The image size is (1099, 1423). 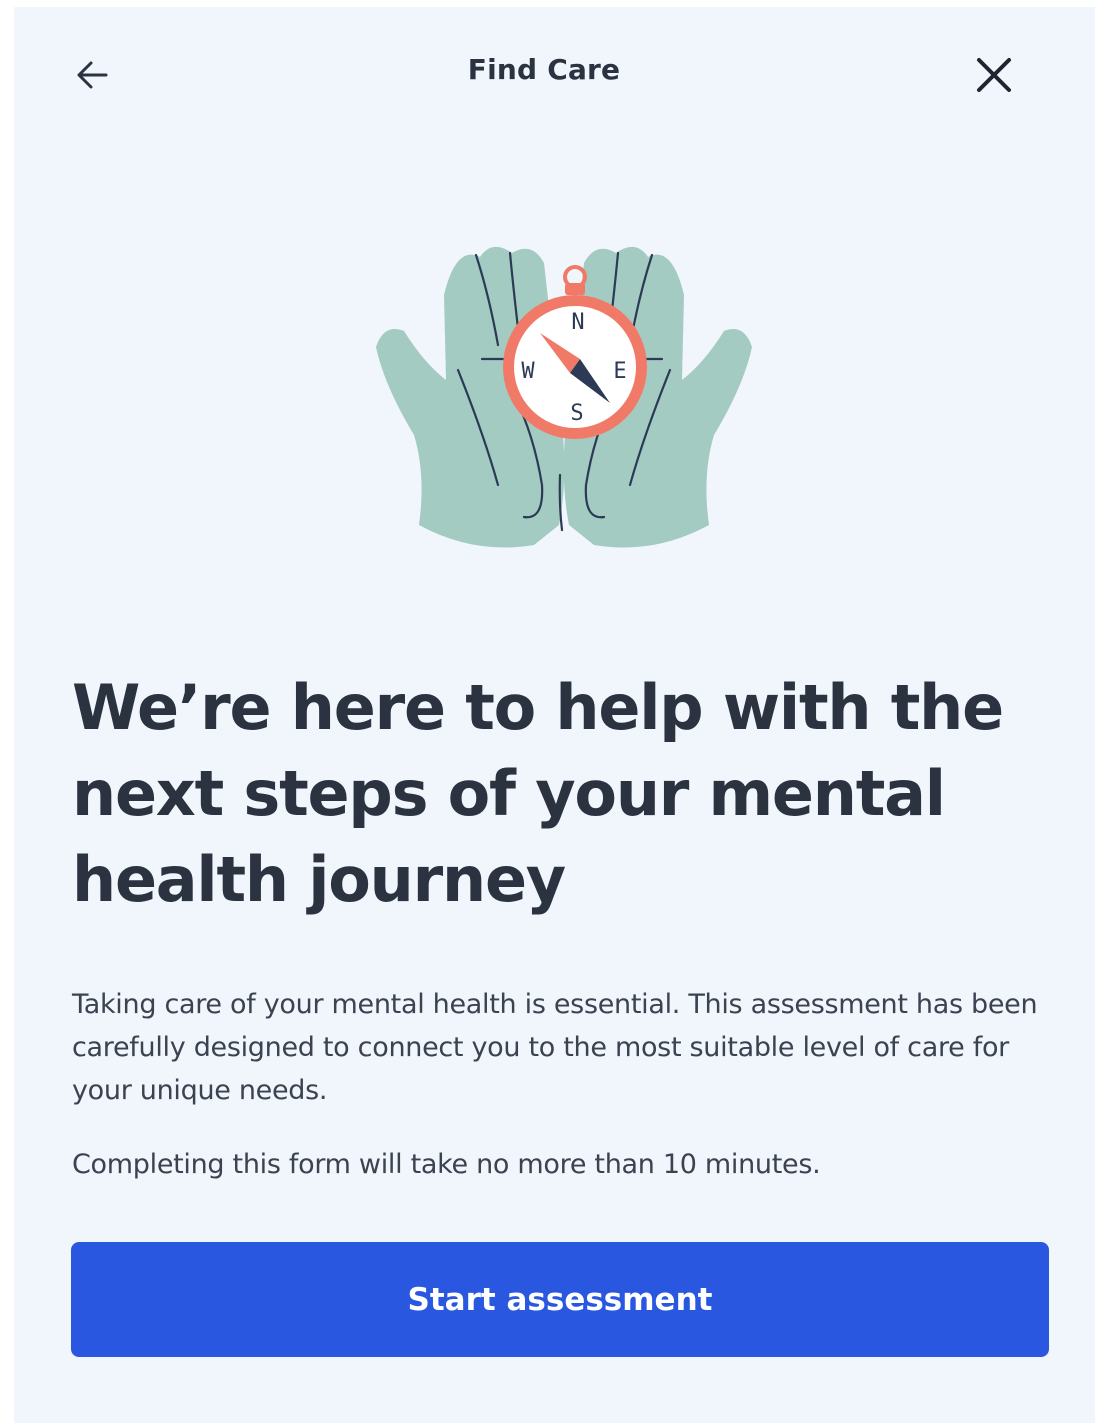 I want to click on start-assessment-button: Start assessment, so click(x=560, y=1299).